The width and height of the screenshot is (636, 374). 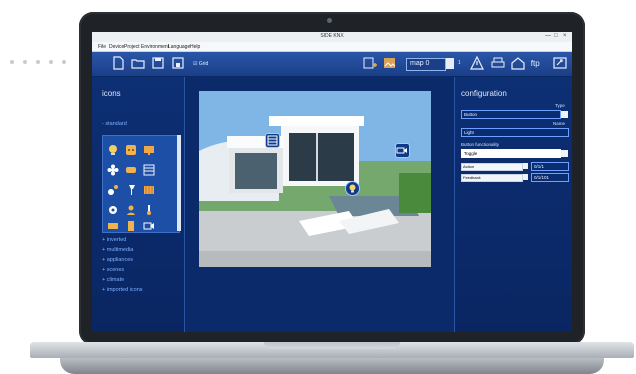 I want to click on window-title: SIDE KNX, so click(x=332, y=36).